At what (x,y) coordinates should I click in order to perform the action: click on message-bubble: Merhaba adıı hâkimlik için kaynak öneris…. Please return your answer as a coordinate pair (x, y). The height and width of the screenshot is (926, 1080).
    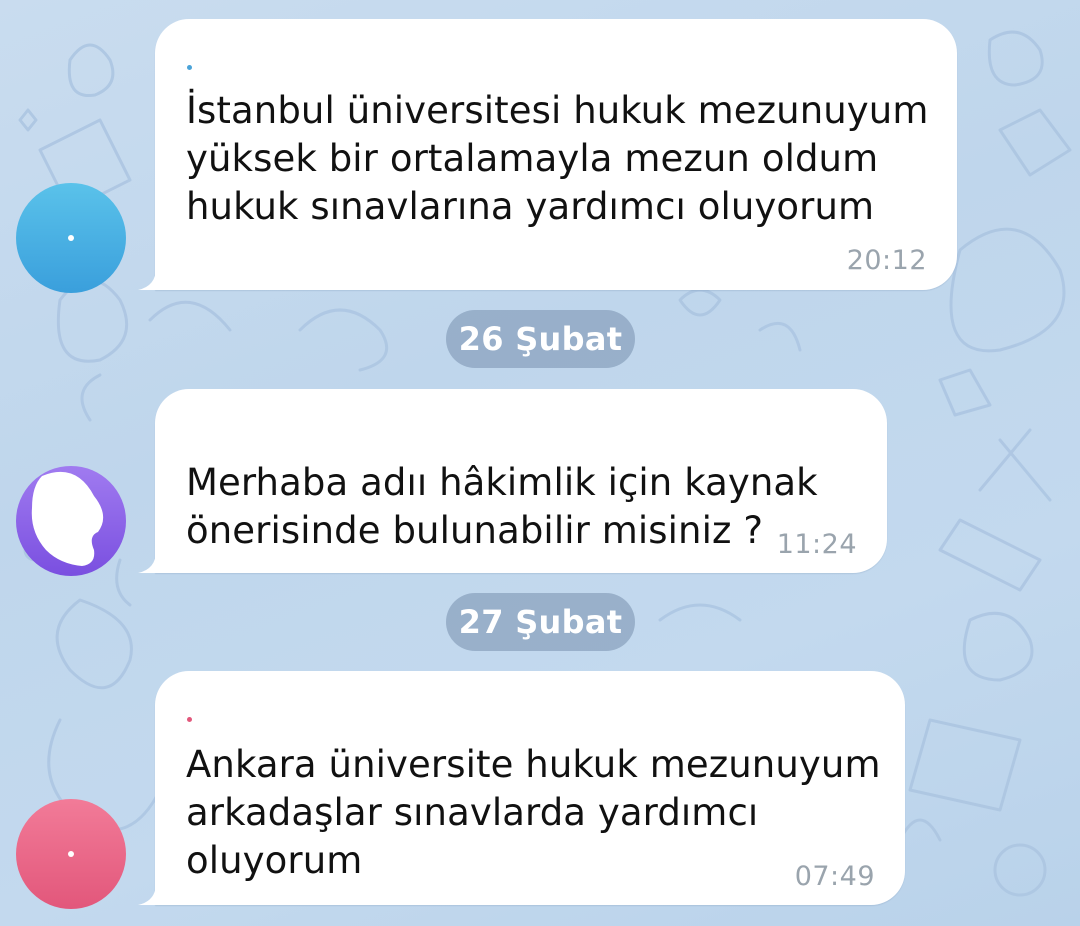
    Looking at the image, I should click on (512, 481).